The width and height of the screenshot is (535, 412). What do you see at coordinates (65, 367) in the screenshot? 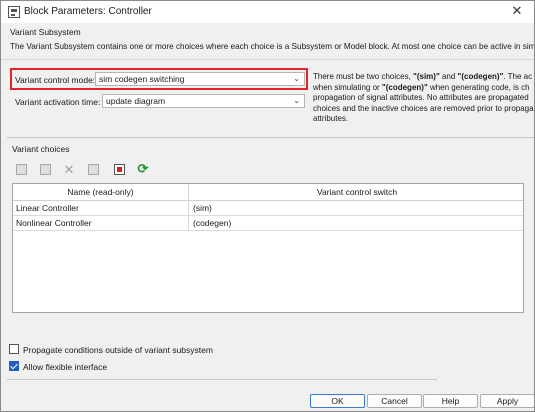
I see `allow-flexible-interface-label: Allow flexible interface` at bounding box center [65, 367].